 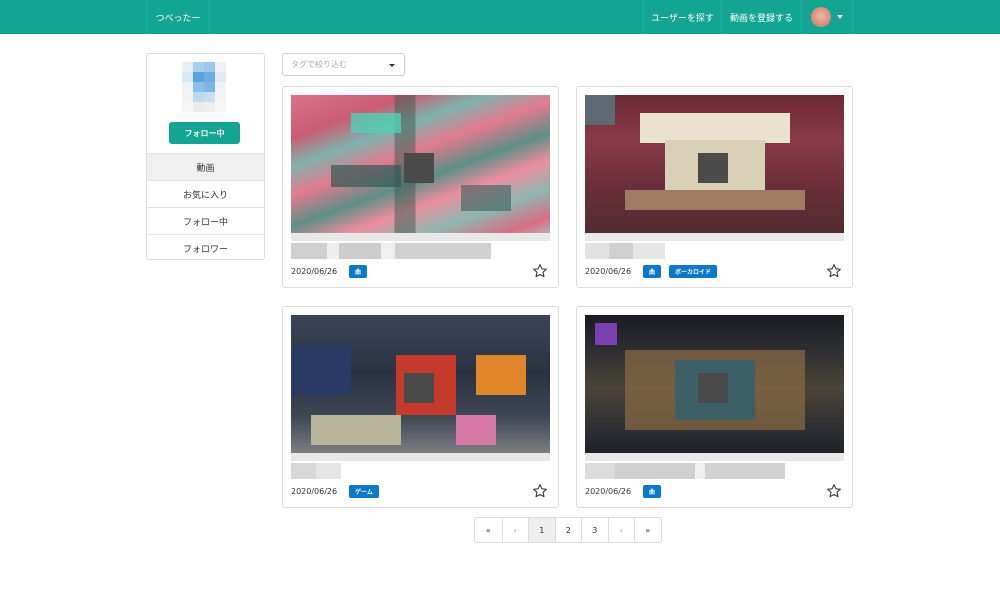 What do you see at coordinates (621, 530) in the screenshot?
I see `page-next-button: ›` at bounding box center [621, 530].